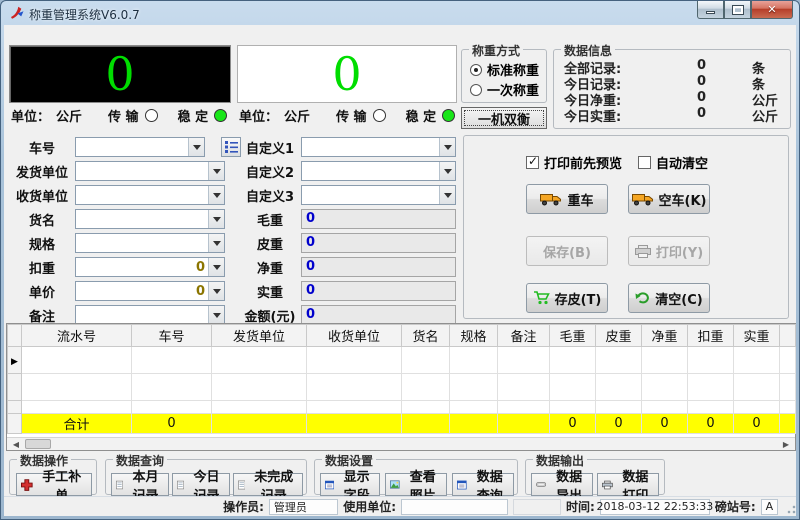  What do you see at coordinates (669, 199) in the screenshot?
I see `empty-truck-button: 空车(K)` at bounding box center [669, 199].